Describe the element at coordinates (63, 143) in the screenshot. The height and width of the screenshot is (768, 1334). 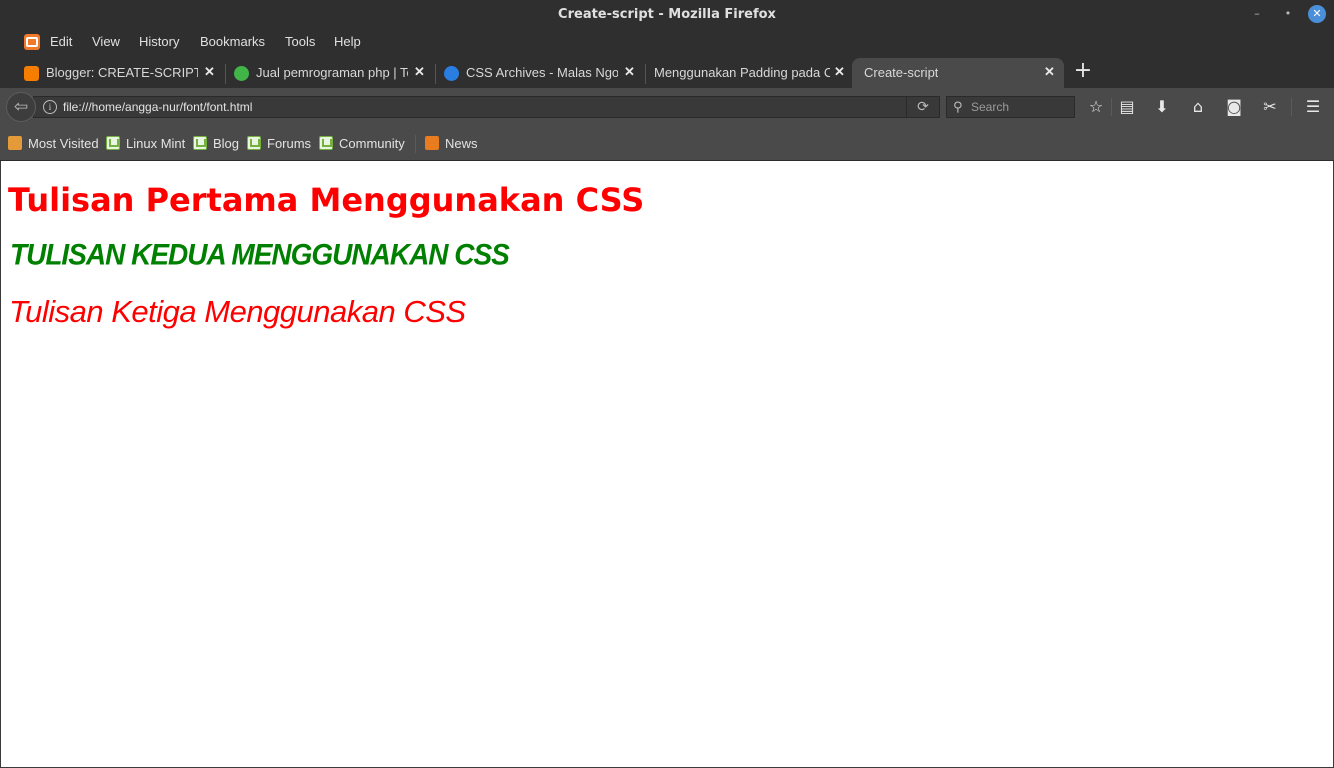
I see `bookmark-label: Most Visited` at that location.